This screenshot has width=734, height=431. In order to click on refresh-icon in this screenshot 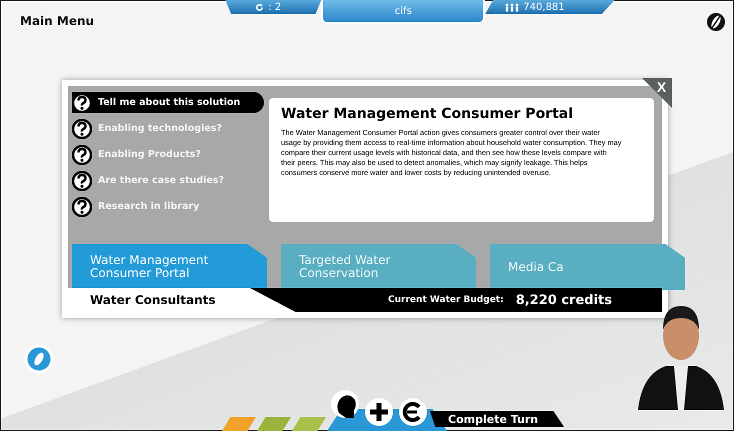, I will do `click(259, 7)`.